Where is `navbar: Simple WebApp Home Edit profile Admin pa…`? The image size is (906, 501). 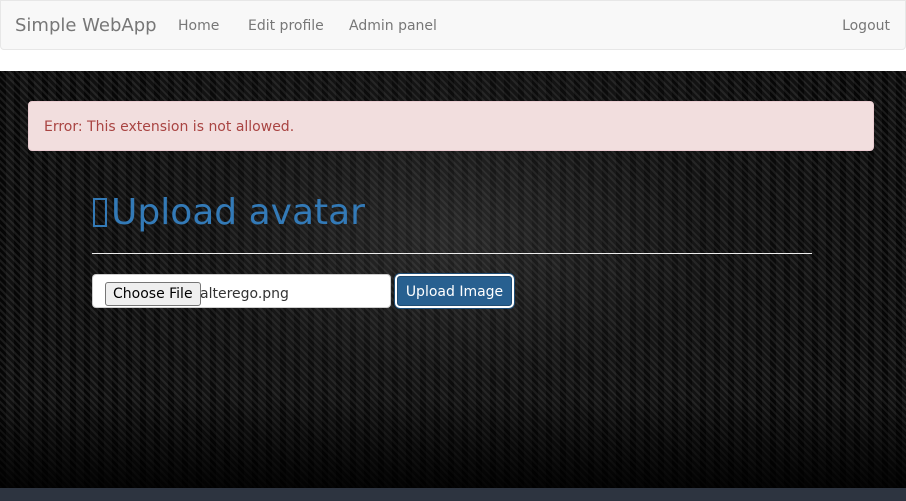
navbar: Simple WebApp Home Edit profile Admin pa… is located at coordinates (453, 25).